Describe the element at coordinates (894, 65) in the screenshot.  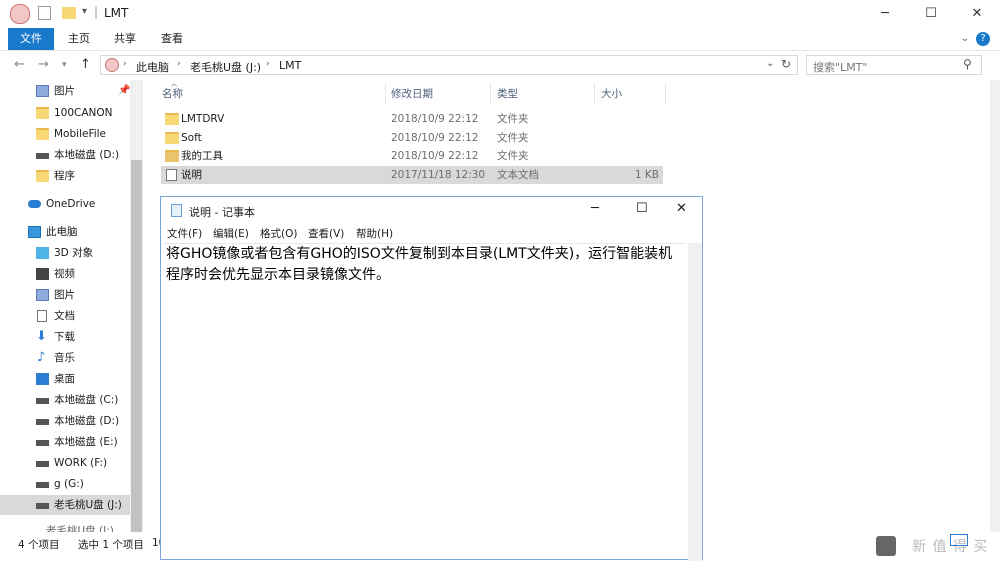
I see `search-input: 搜索"LMT" ⚲` at that location.